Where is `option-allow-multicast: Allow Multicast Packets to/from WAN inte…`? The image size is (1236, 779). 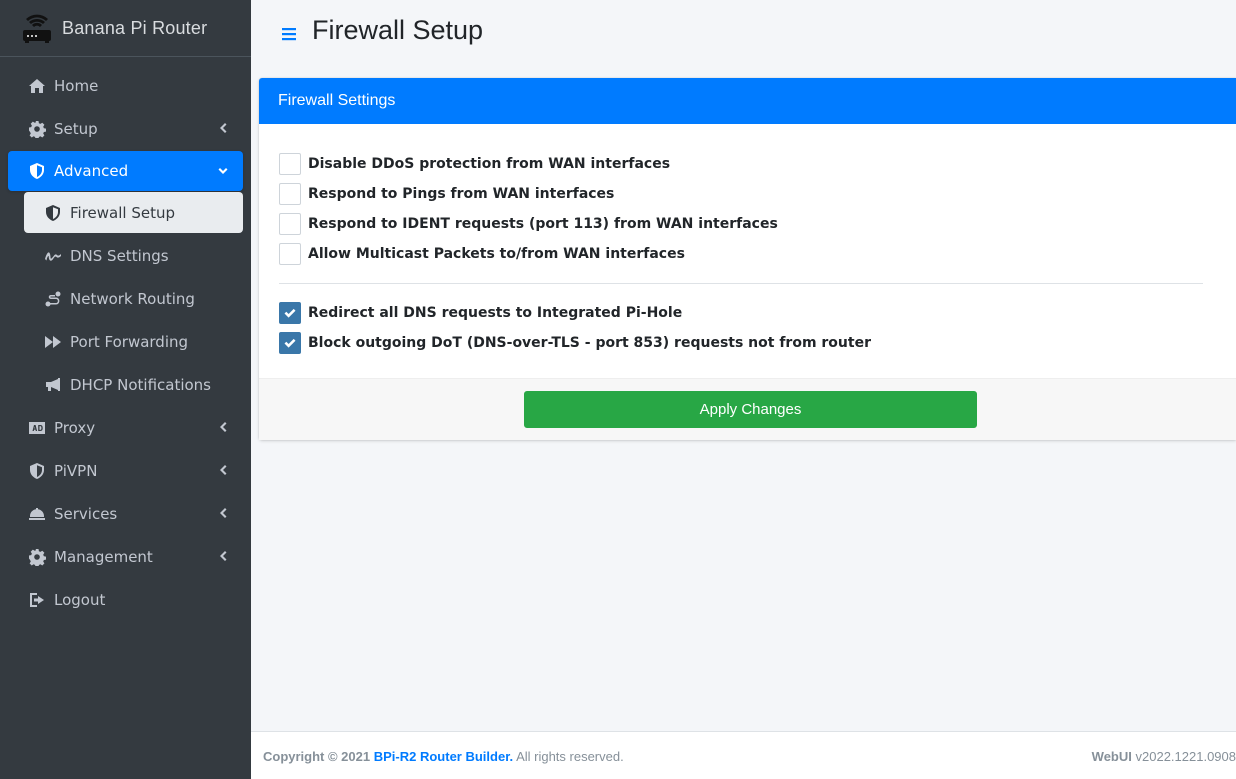 option-allow-multicast: Allow Multicast Packets to/from WAN inte… is located at coordinates (747, 254).